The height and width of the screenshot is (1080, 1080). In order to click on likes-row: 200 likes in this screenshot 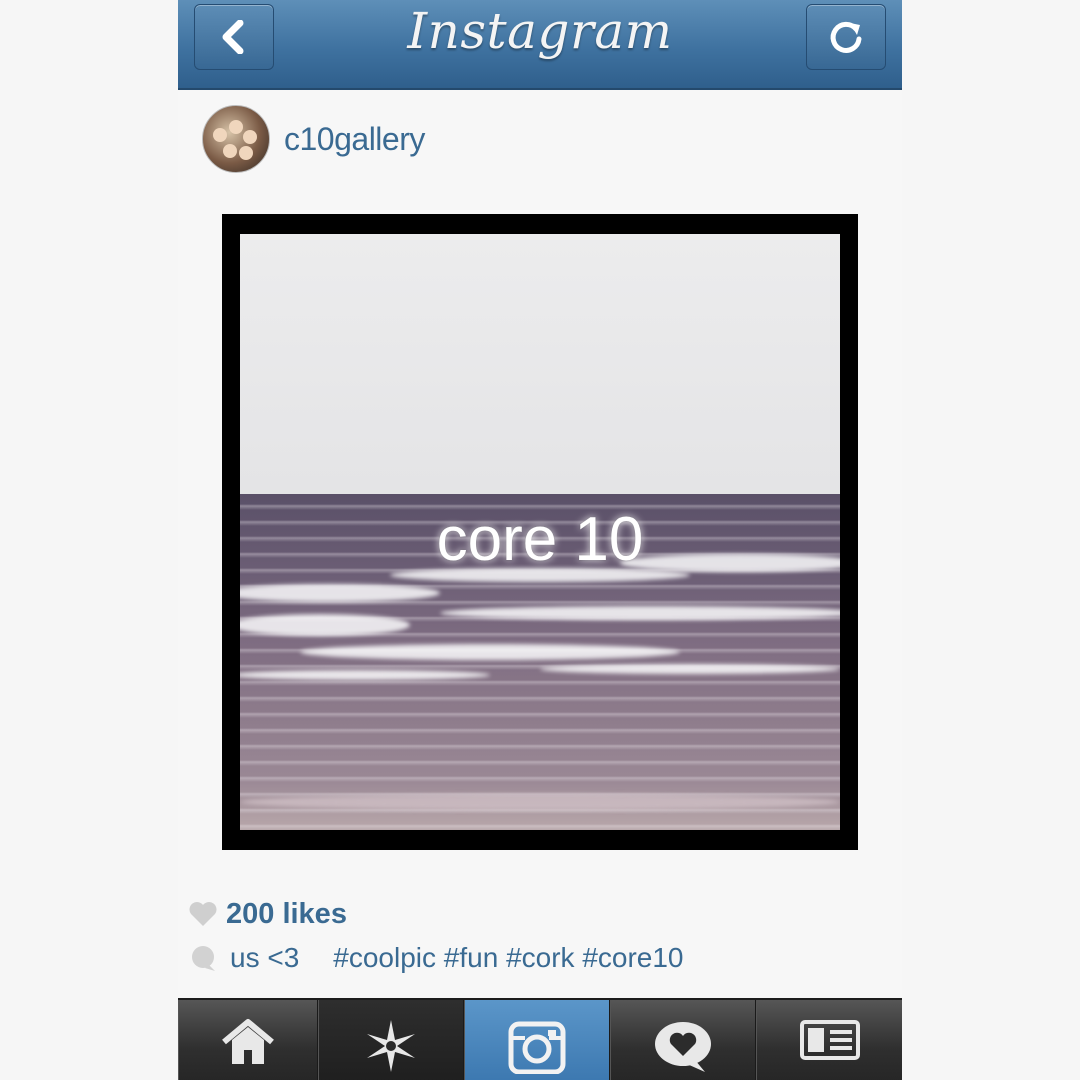, I will do `click(267, 914)`.